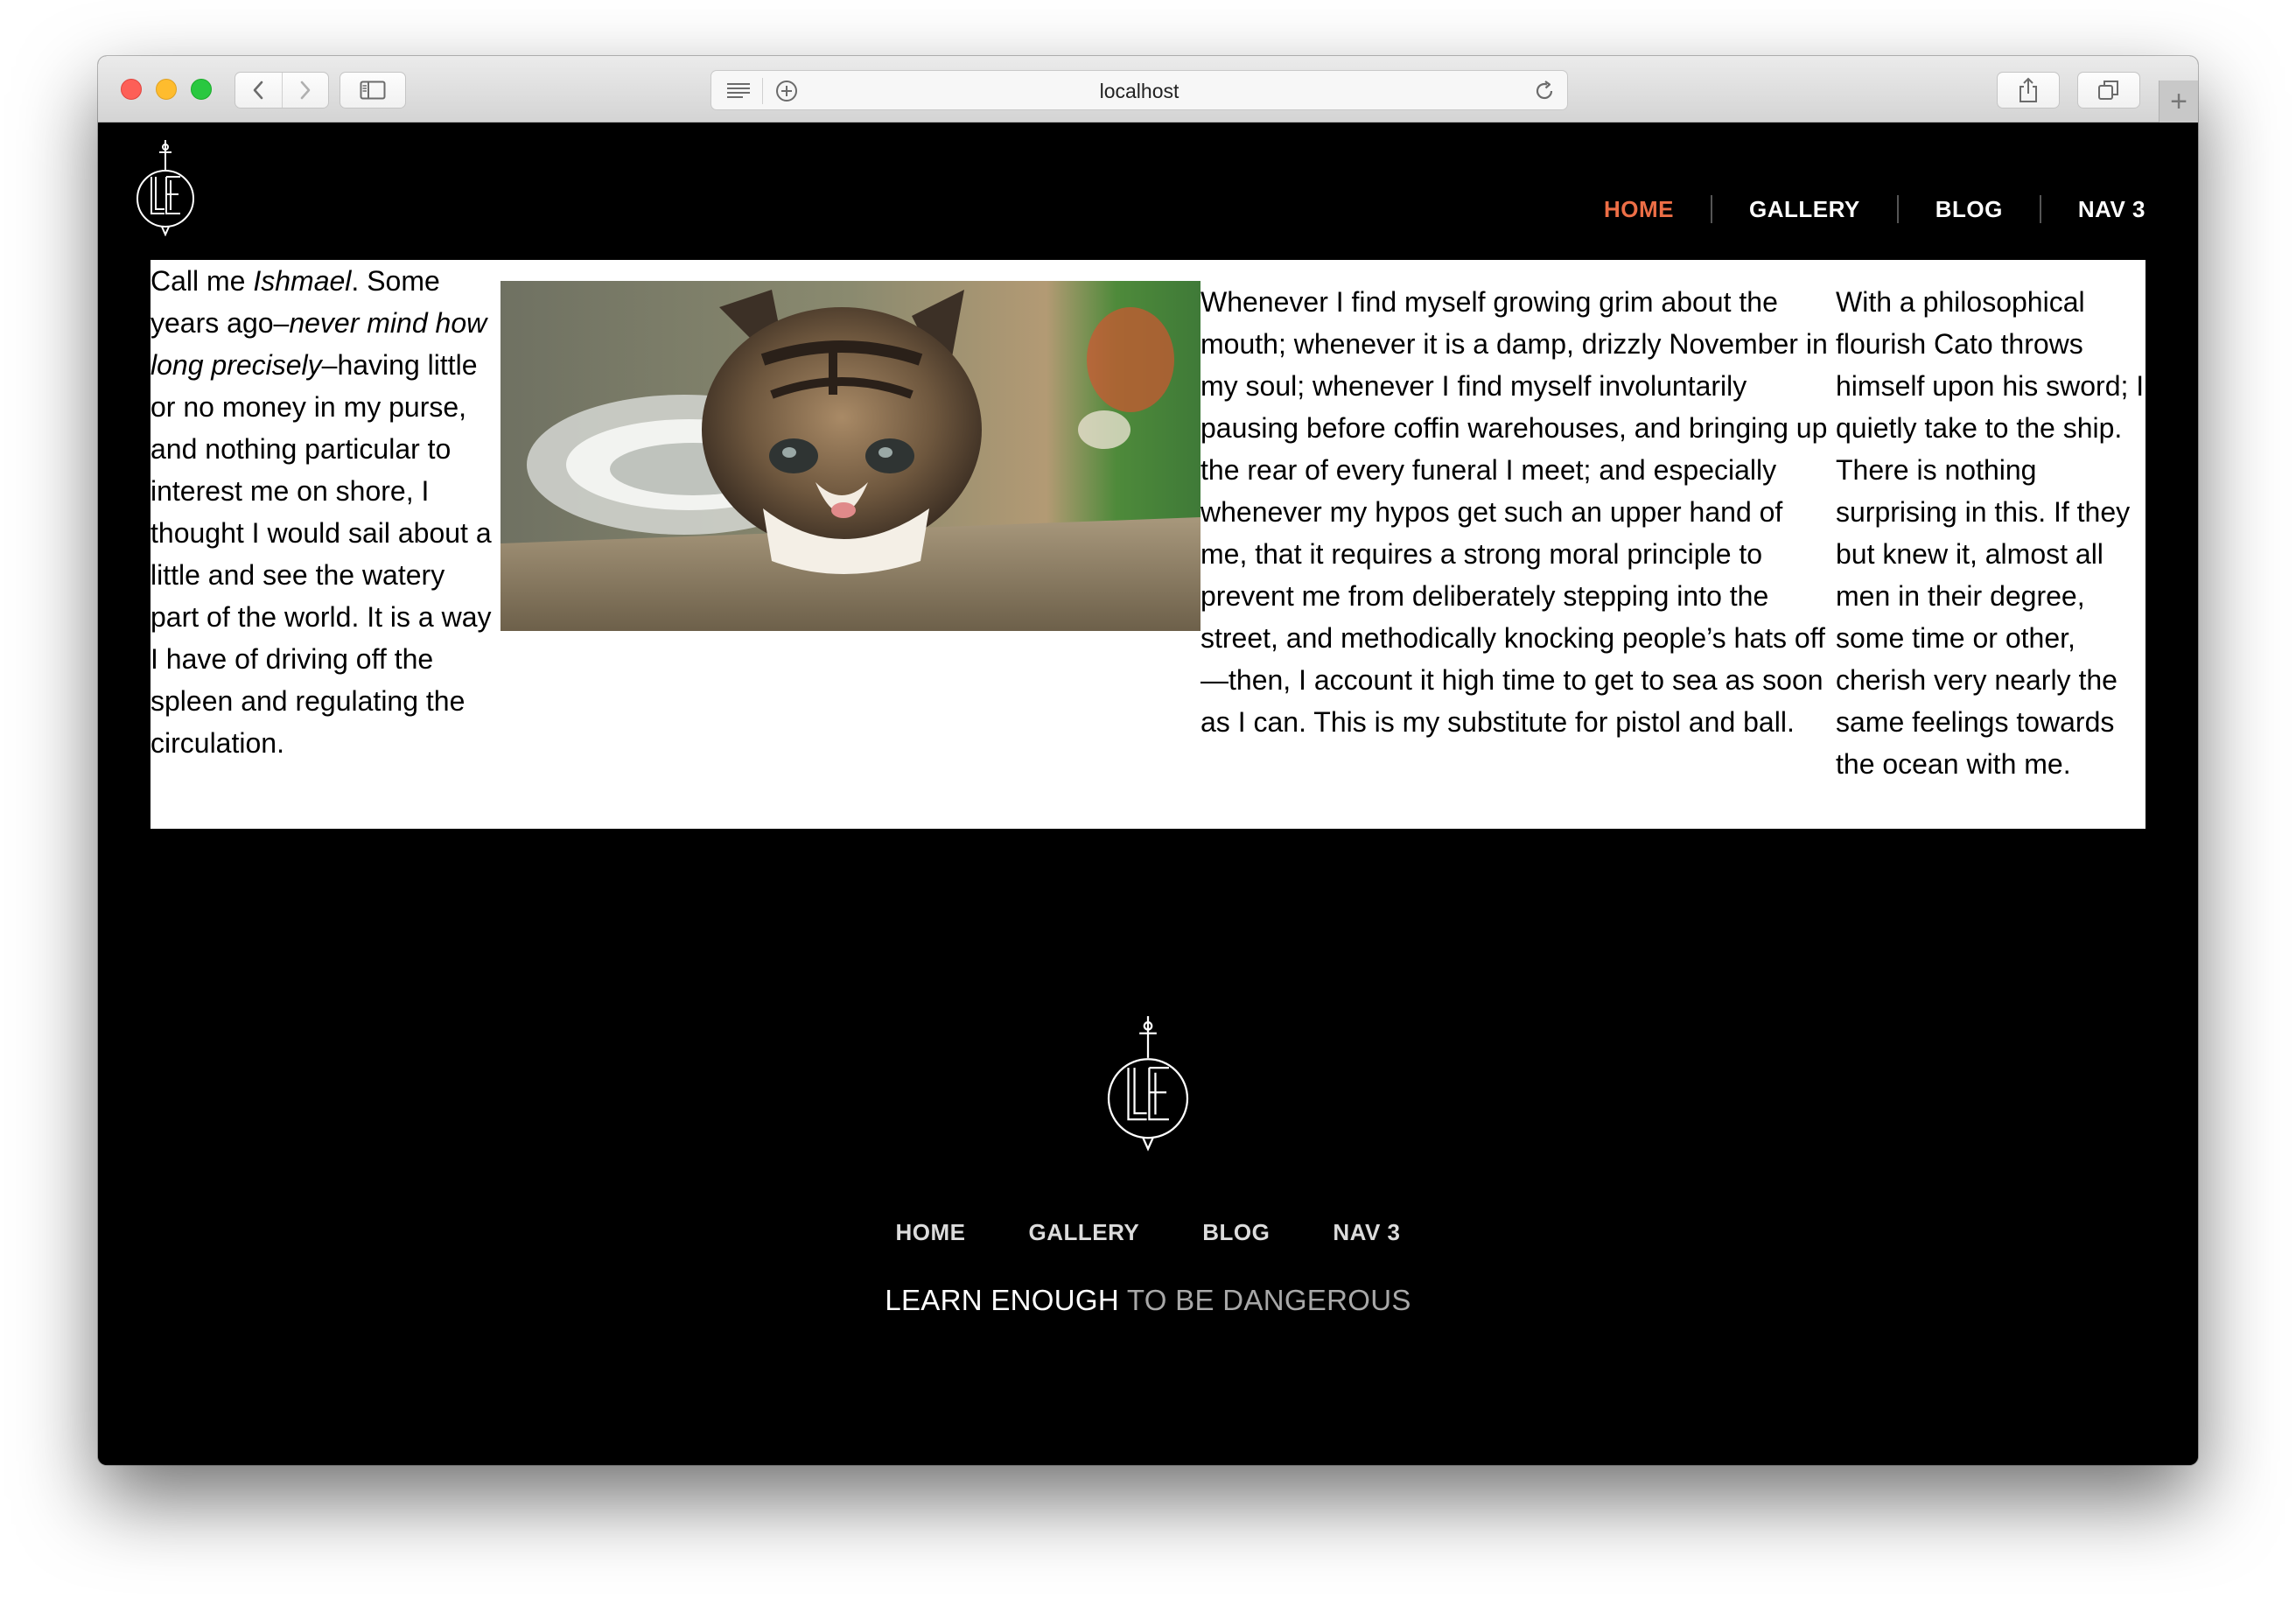  Describe the element at coordinates (930, 1233) in the screenshot. I see `footer-nav-home: HOME` at that location.